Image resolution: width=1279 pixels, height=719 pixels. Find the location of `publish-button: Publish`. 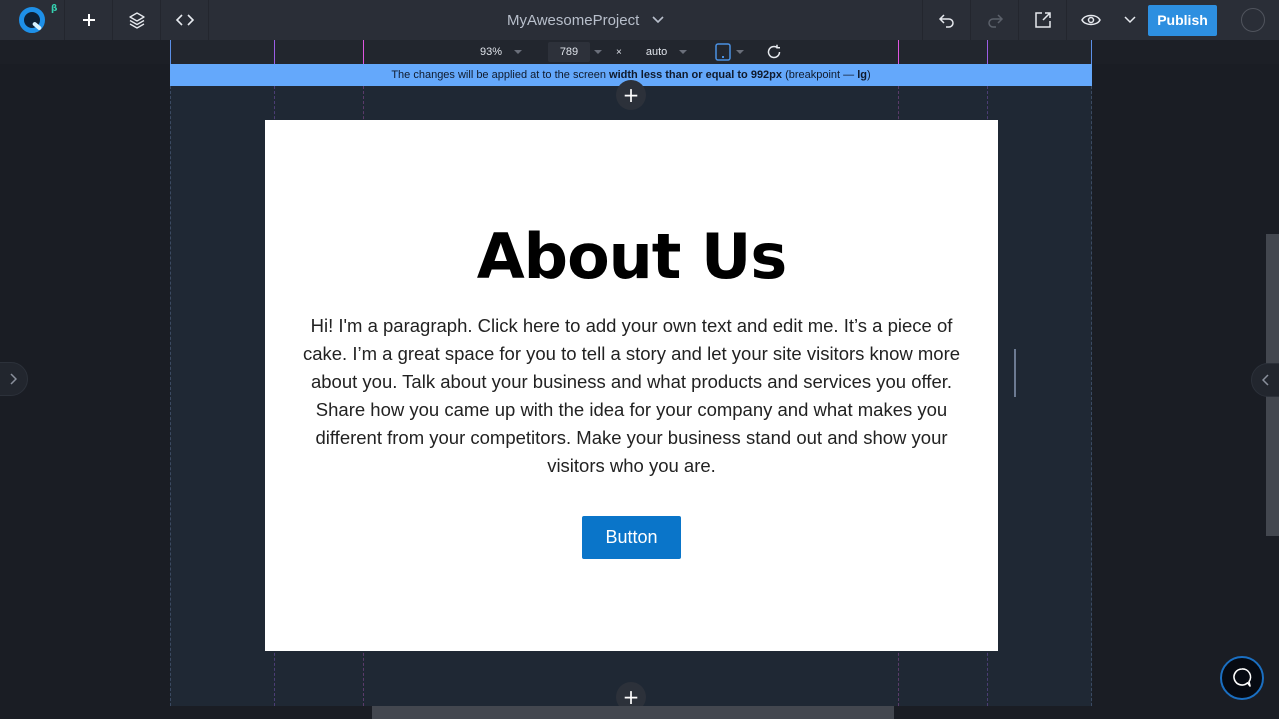

publish-button: Publish is located at coordinates (1182, 20).